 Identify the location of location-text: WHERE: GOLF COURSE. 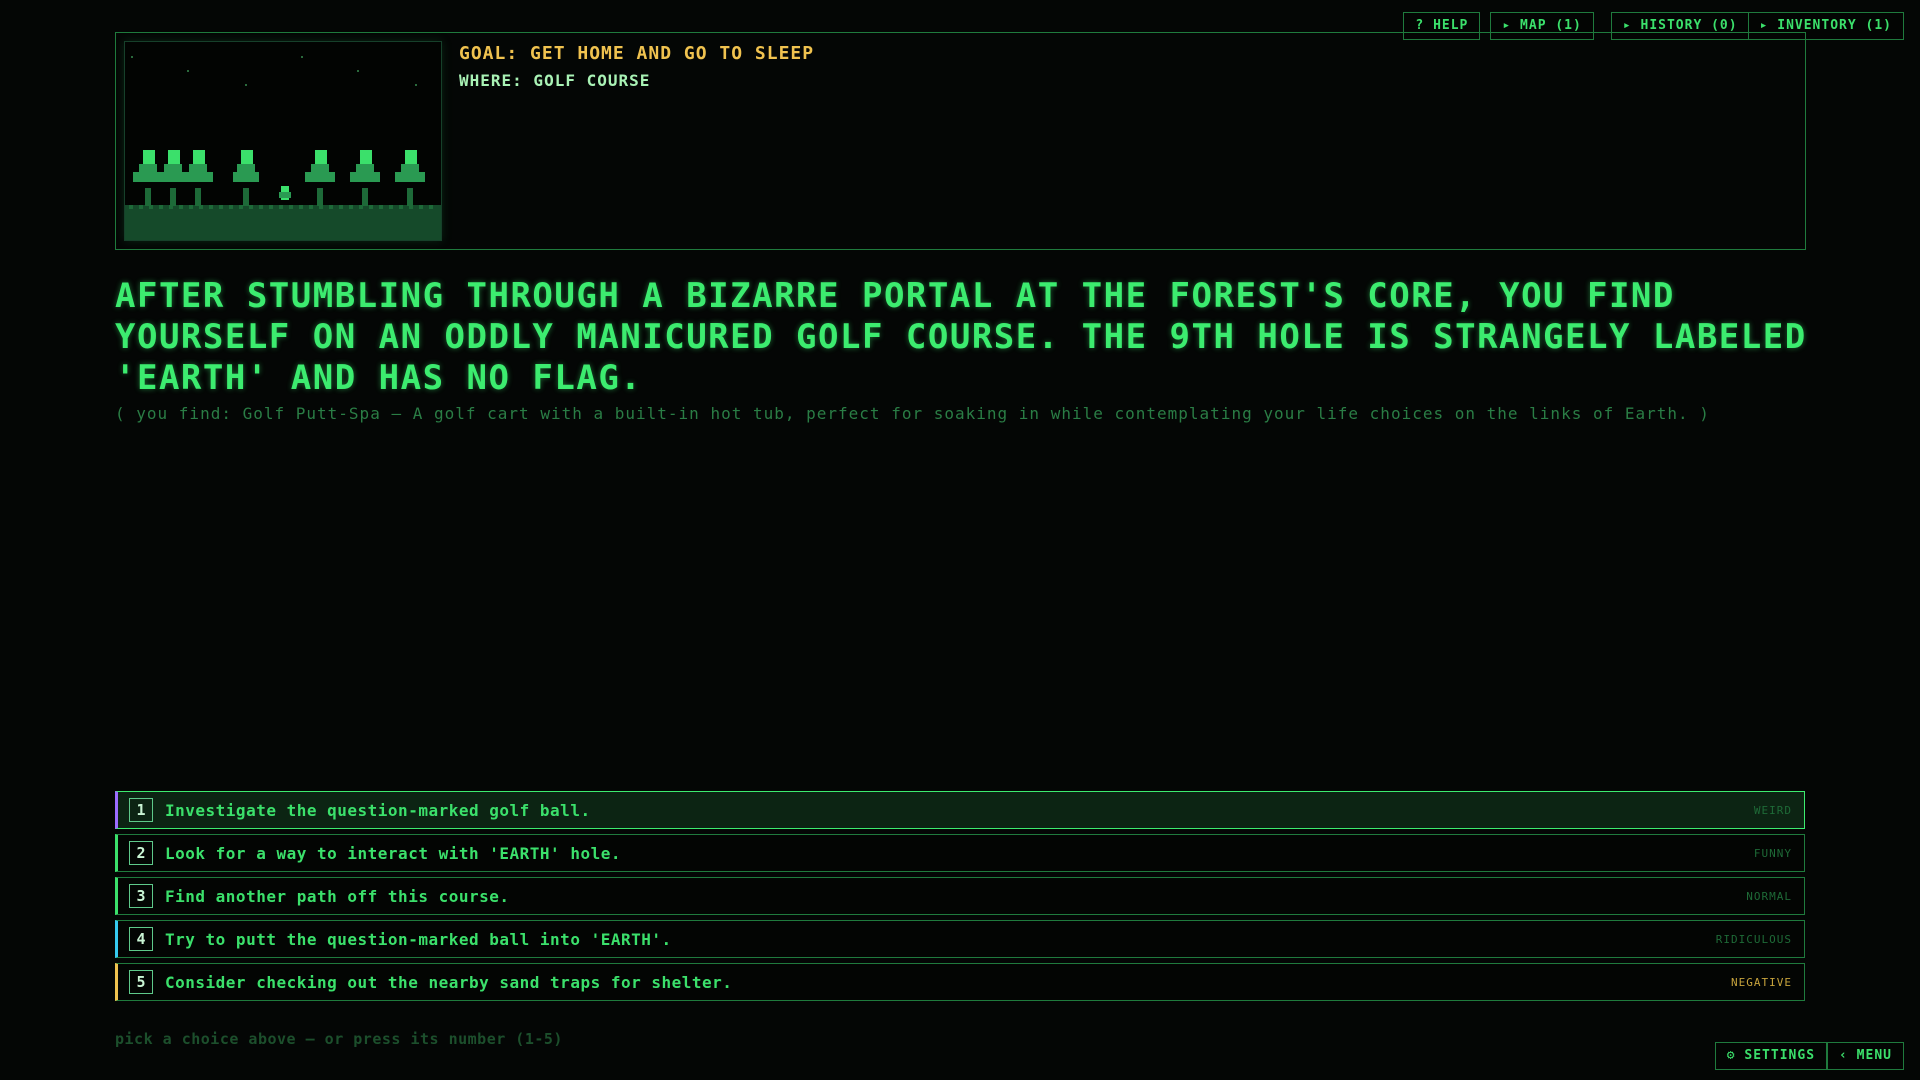
(555, 80).